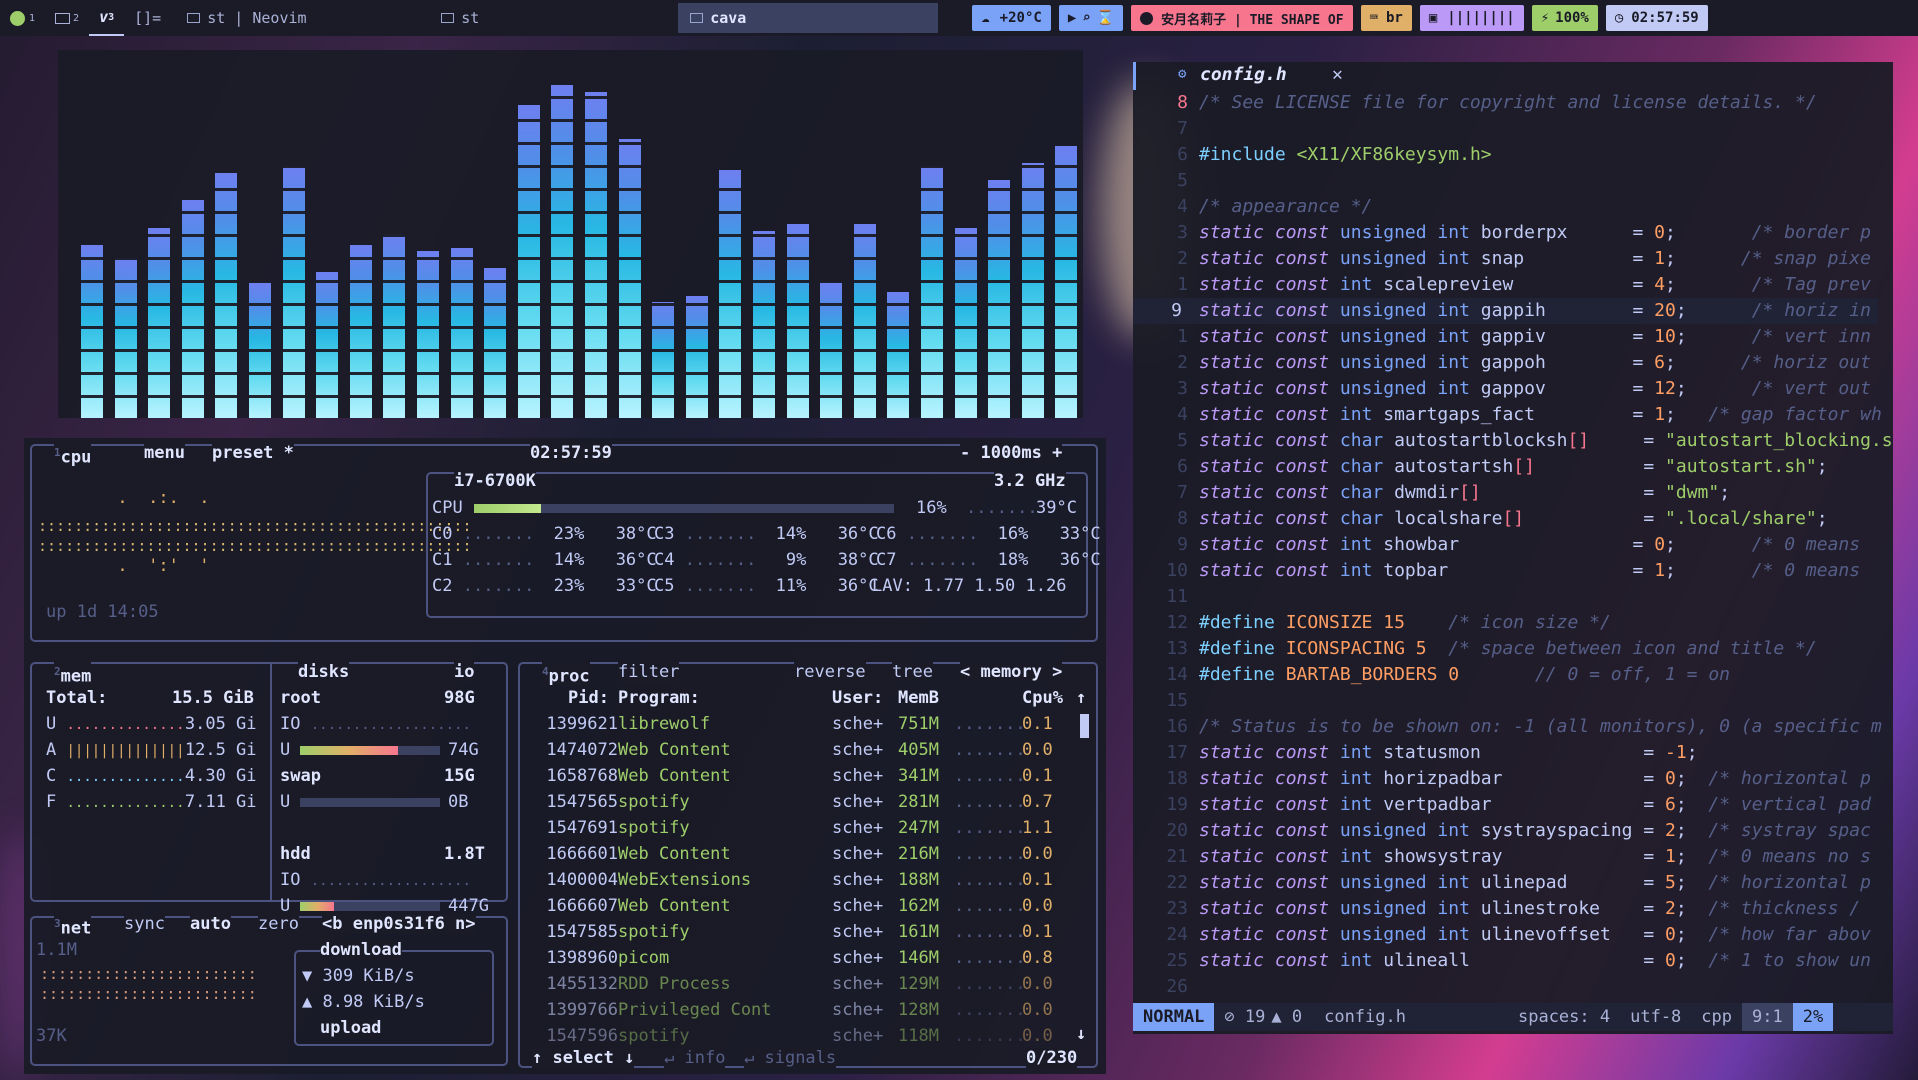 This screenshot has width=1918, height=1080. What do you see at coordinates (857, 698) in the screenshot?
I see `col-user: User:` at bounding box center [857, 698].